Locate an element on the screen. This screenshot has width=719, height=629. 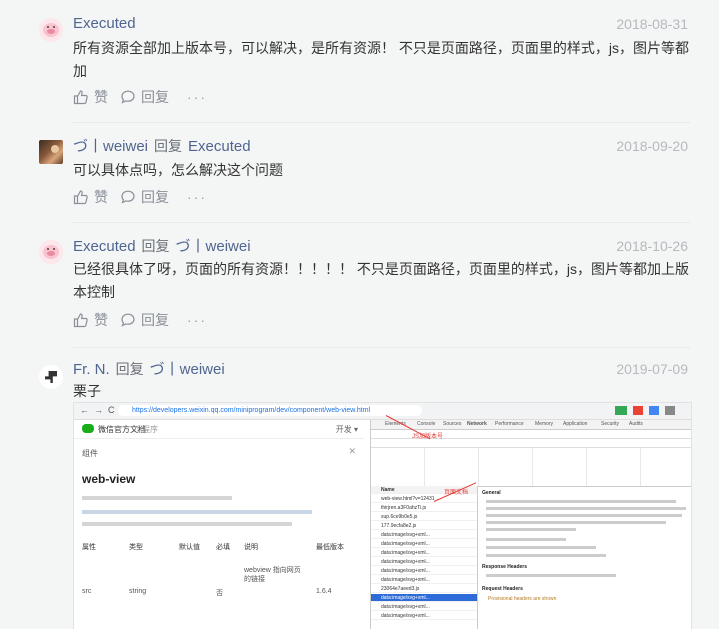
comment-text: 可以具体点吗，怎么解决这个问题 is located at coordinates (381, 170).